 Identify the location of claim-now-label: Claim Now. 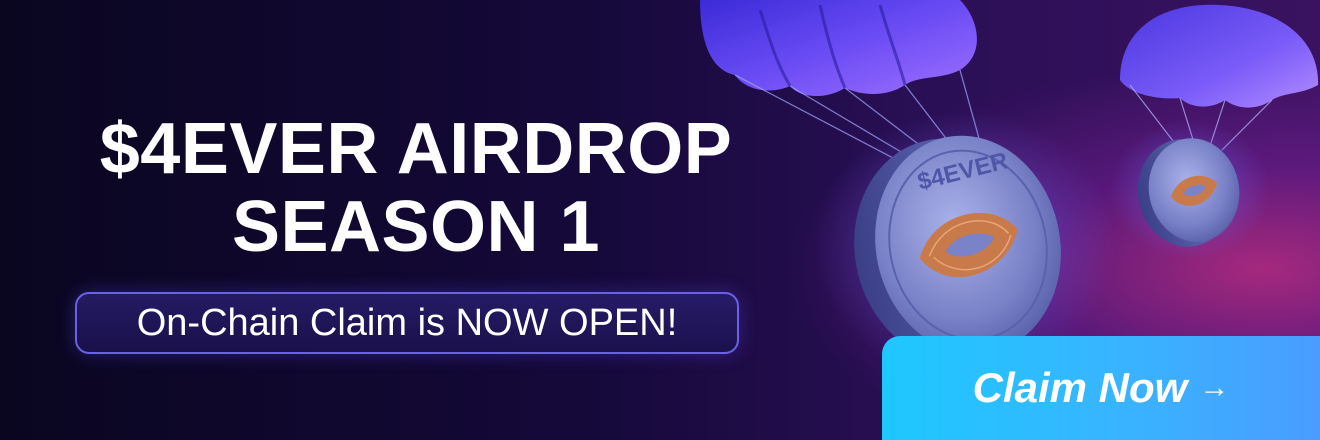
(1080, 387).